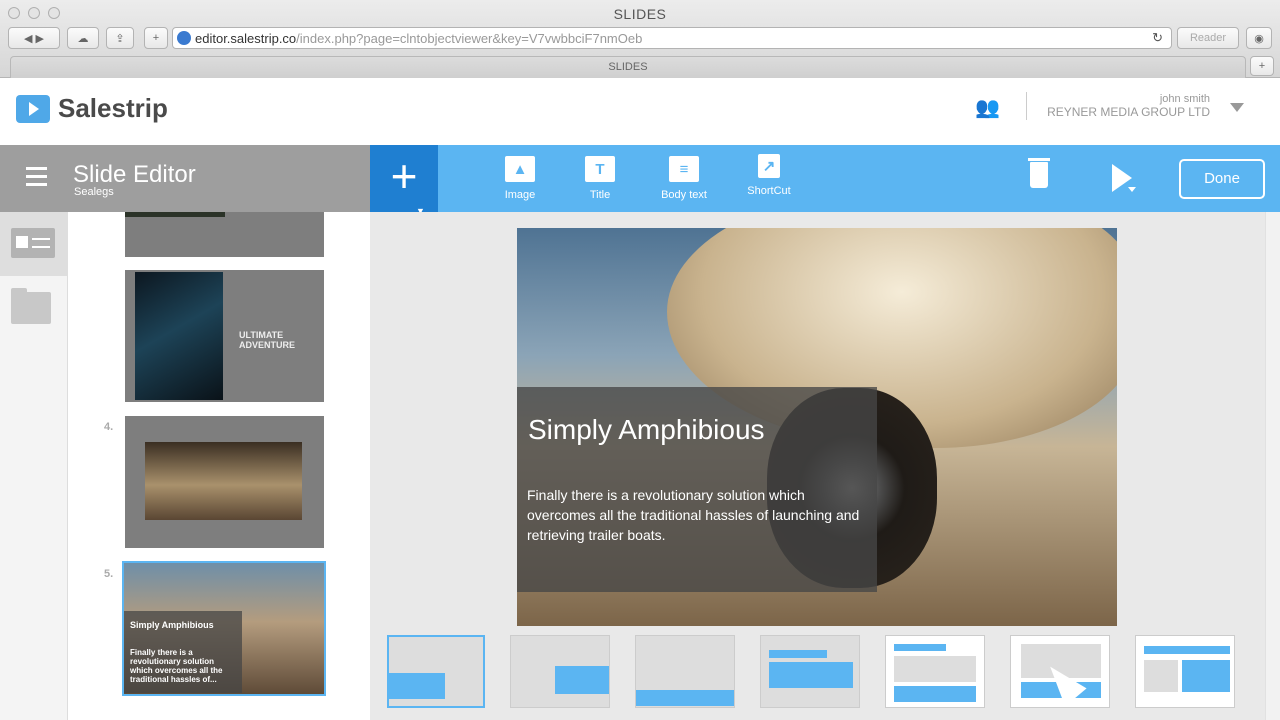  What do you see at coordinates (1272, 466) in the screenshot?
I see `scrollbar` at bounding box center [1272, 466].